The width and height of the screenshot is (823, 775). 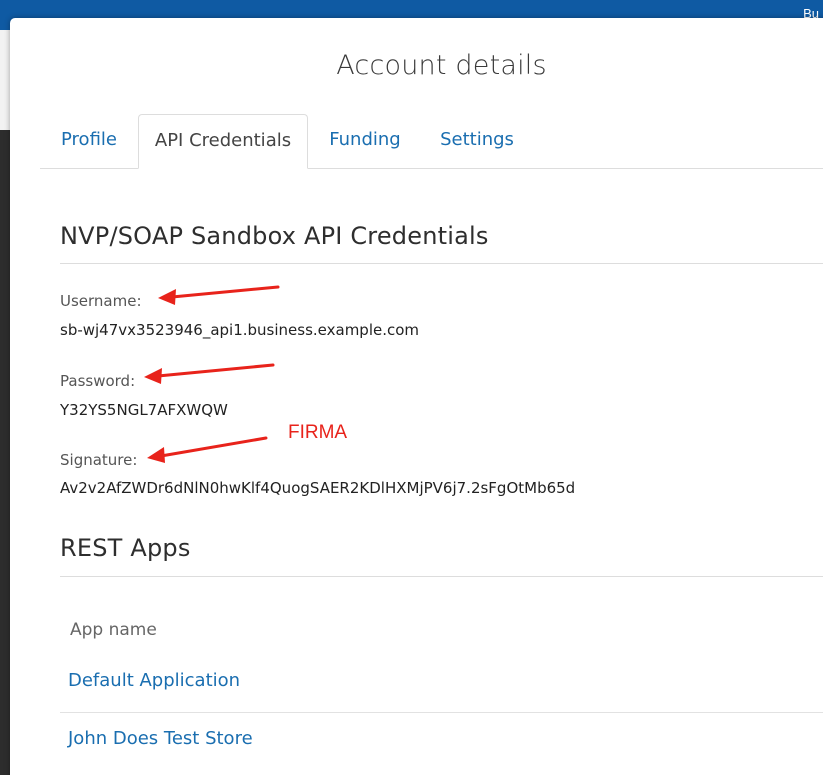 I want to click on tab-profile: Profile, so click(x=89, y=141).